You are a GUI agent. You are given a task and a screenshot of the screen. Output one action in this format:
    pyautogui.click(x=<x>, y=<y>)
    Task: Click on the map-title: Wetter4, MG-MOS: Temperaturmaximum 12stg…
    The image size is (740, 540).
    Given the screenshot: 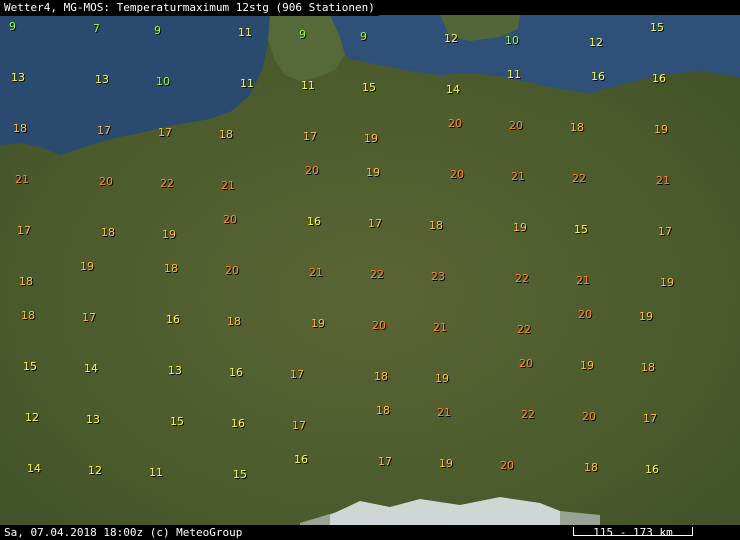 What is the action you would take?
    pyautogui.click(x=189, y=8)
    